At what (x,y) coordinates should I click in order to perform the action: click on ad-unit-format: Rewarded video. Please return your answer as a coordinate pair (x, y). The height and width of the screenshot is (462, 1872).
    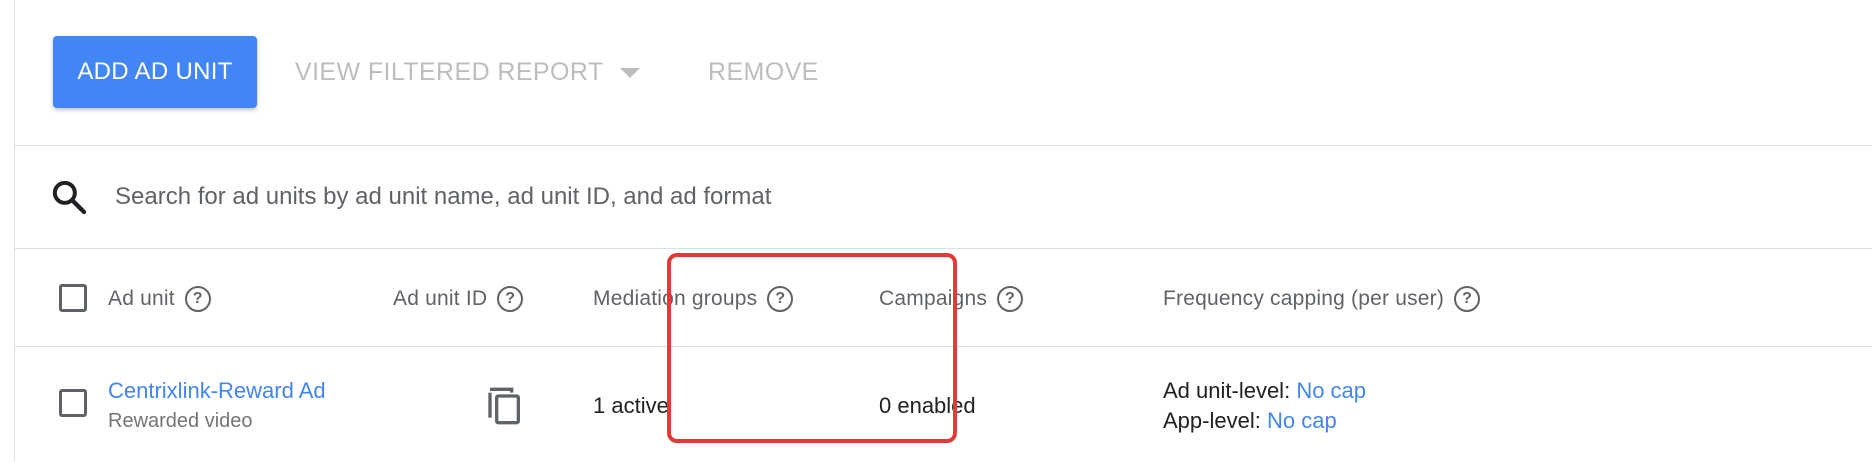
    Looking at the image, I should click on (180, 421).